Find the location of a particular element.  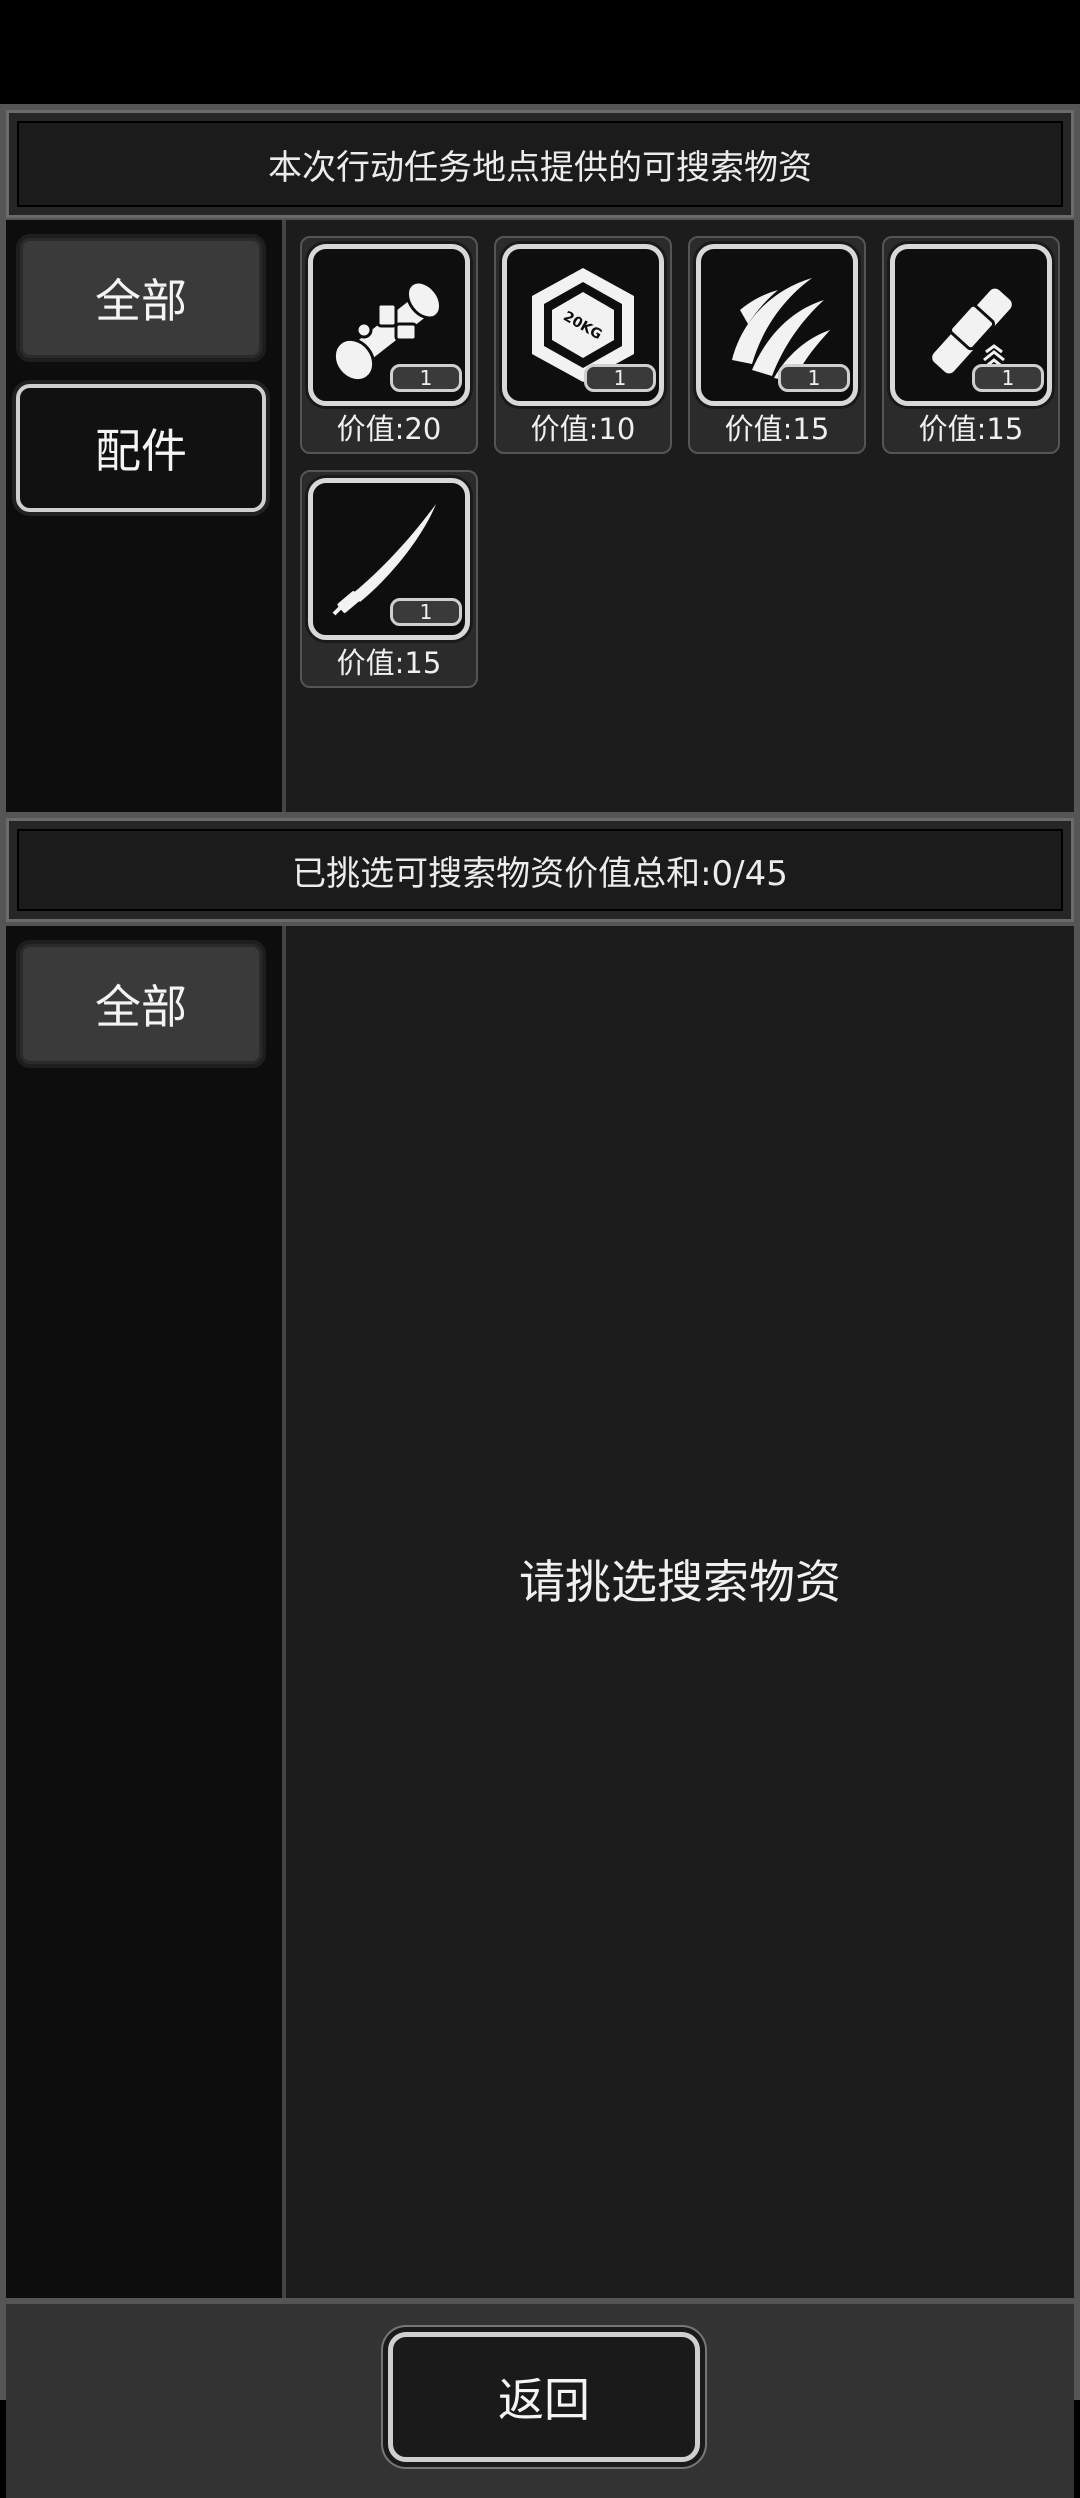

supply-item: 20KG 1 价值:10 is located at coordinates (583, 345).